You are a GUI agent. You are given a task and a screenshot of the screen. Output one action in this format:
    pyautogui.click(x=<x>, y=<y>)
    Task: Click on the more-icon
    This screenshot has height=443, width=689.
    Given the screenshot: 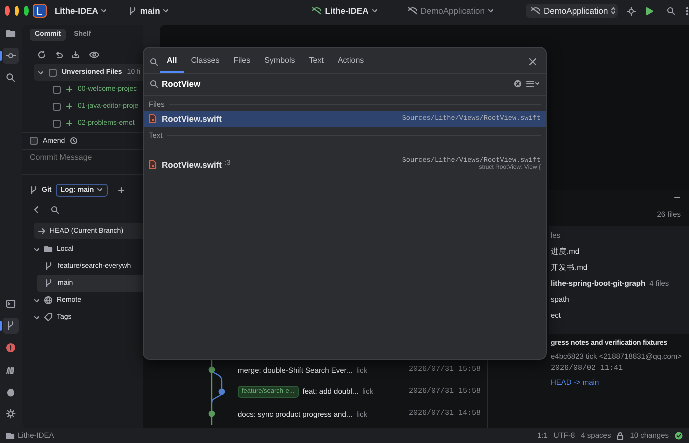 What is the action you would take?
    pyautogui.click(x=687, y=11)
    